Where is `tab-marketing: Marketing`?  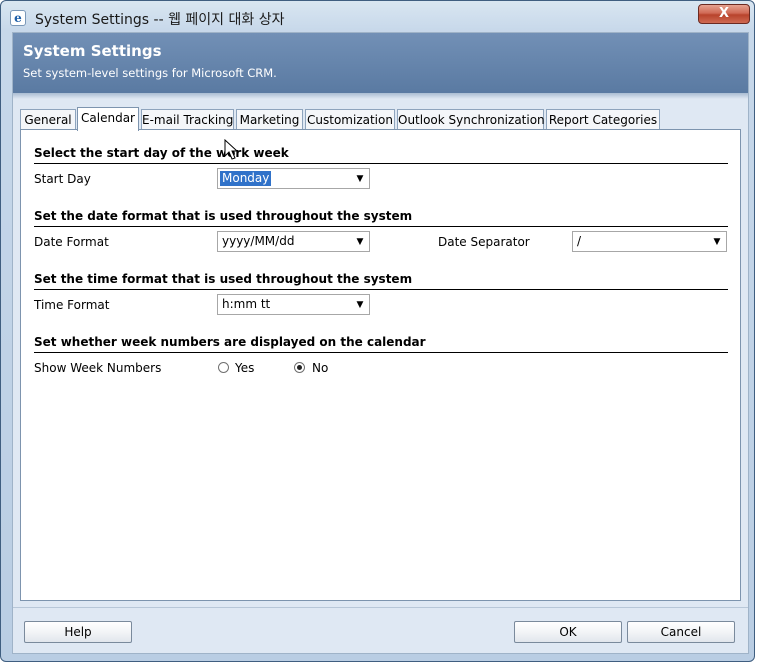 tab-marketing: Marketing is located at coordinates (269, 119).